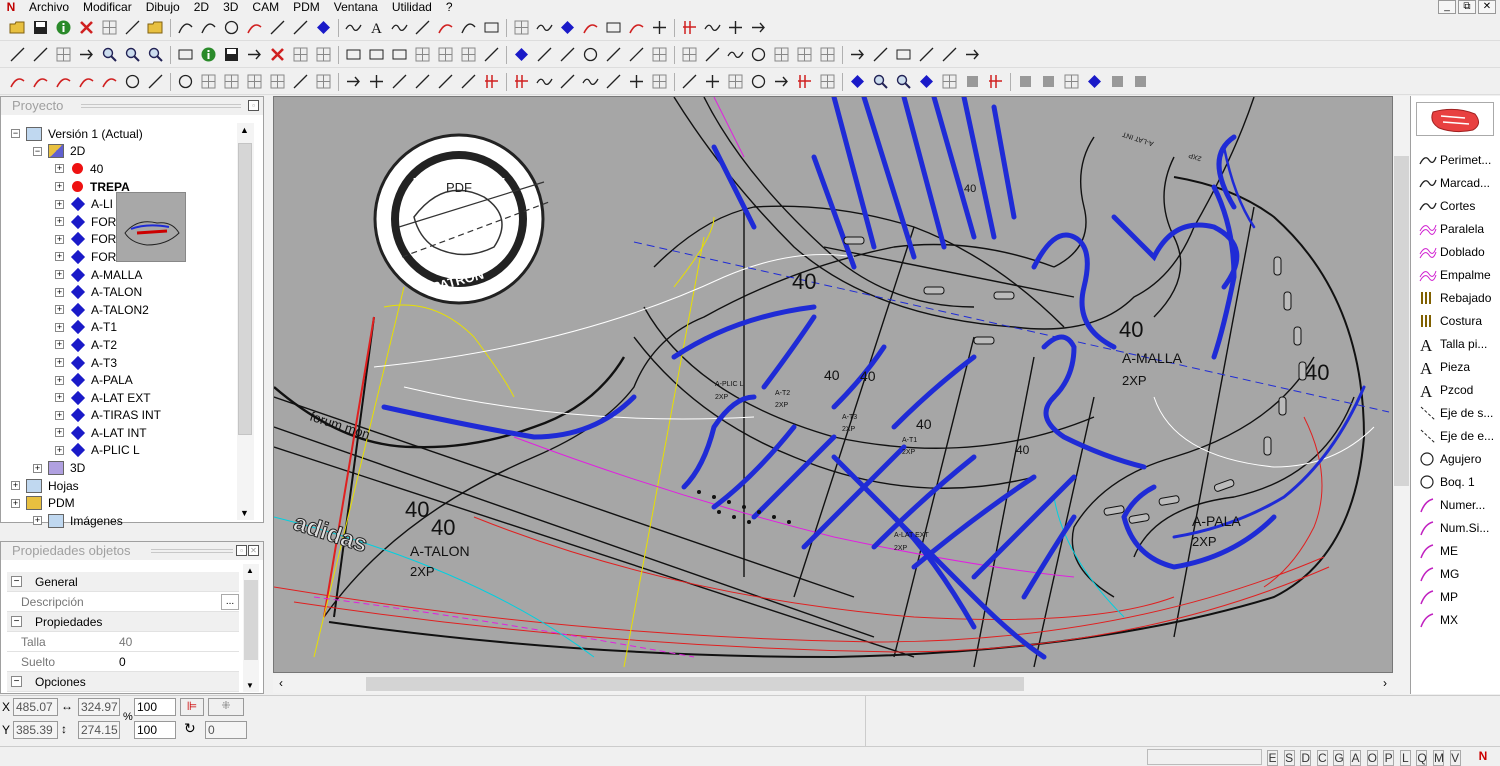  What do you see at coordinates (155, 730) in the screenshot?
I see `scale-y-field: 100` at bounding box center [155, 730].